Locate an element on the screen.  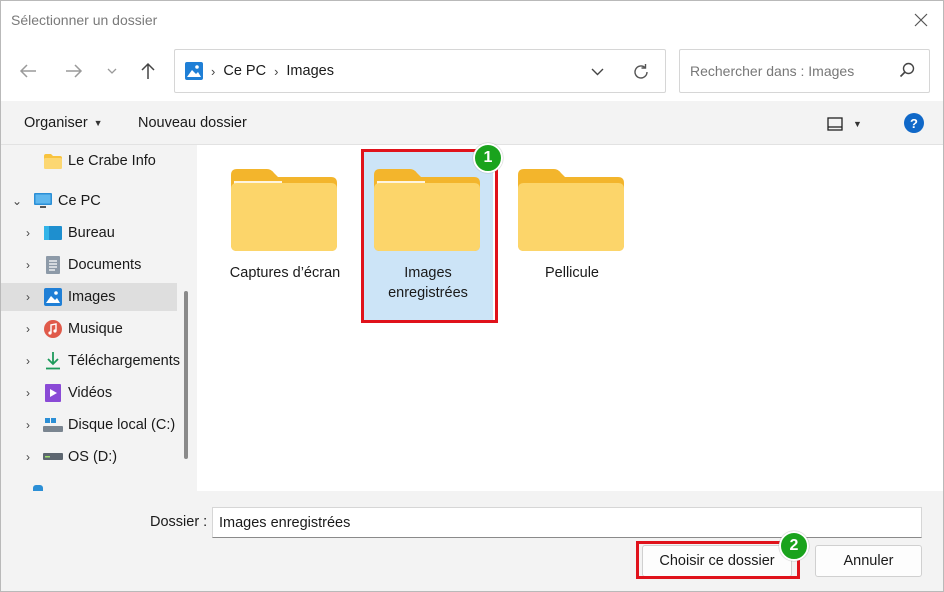
sidebar-item-videos: › Vidéos is located at coordinates (89, 393).